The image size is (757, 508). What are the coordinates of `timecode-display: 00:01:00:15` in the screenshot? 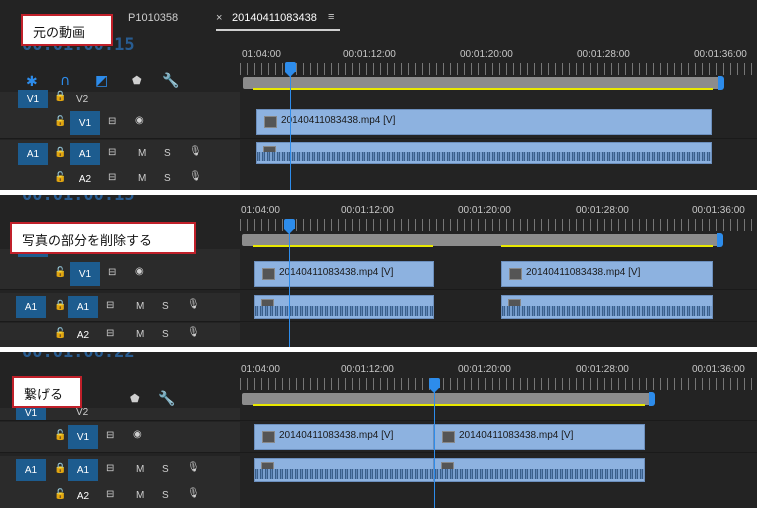 It's located at (78, 200).